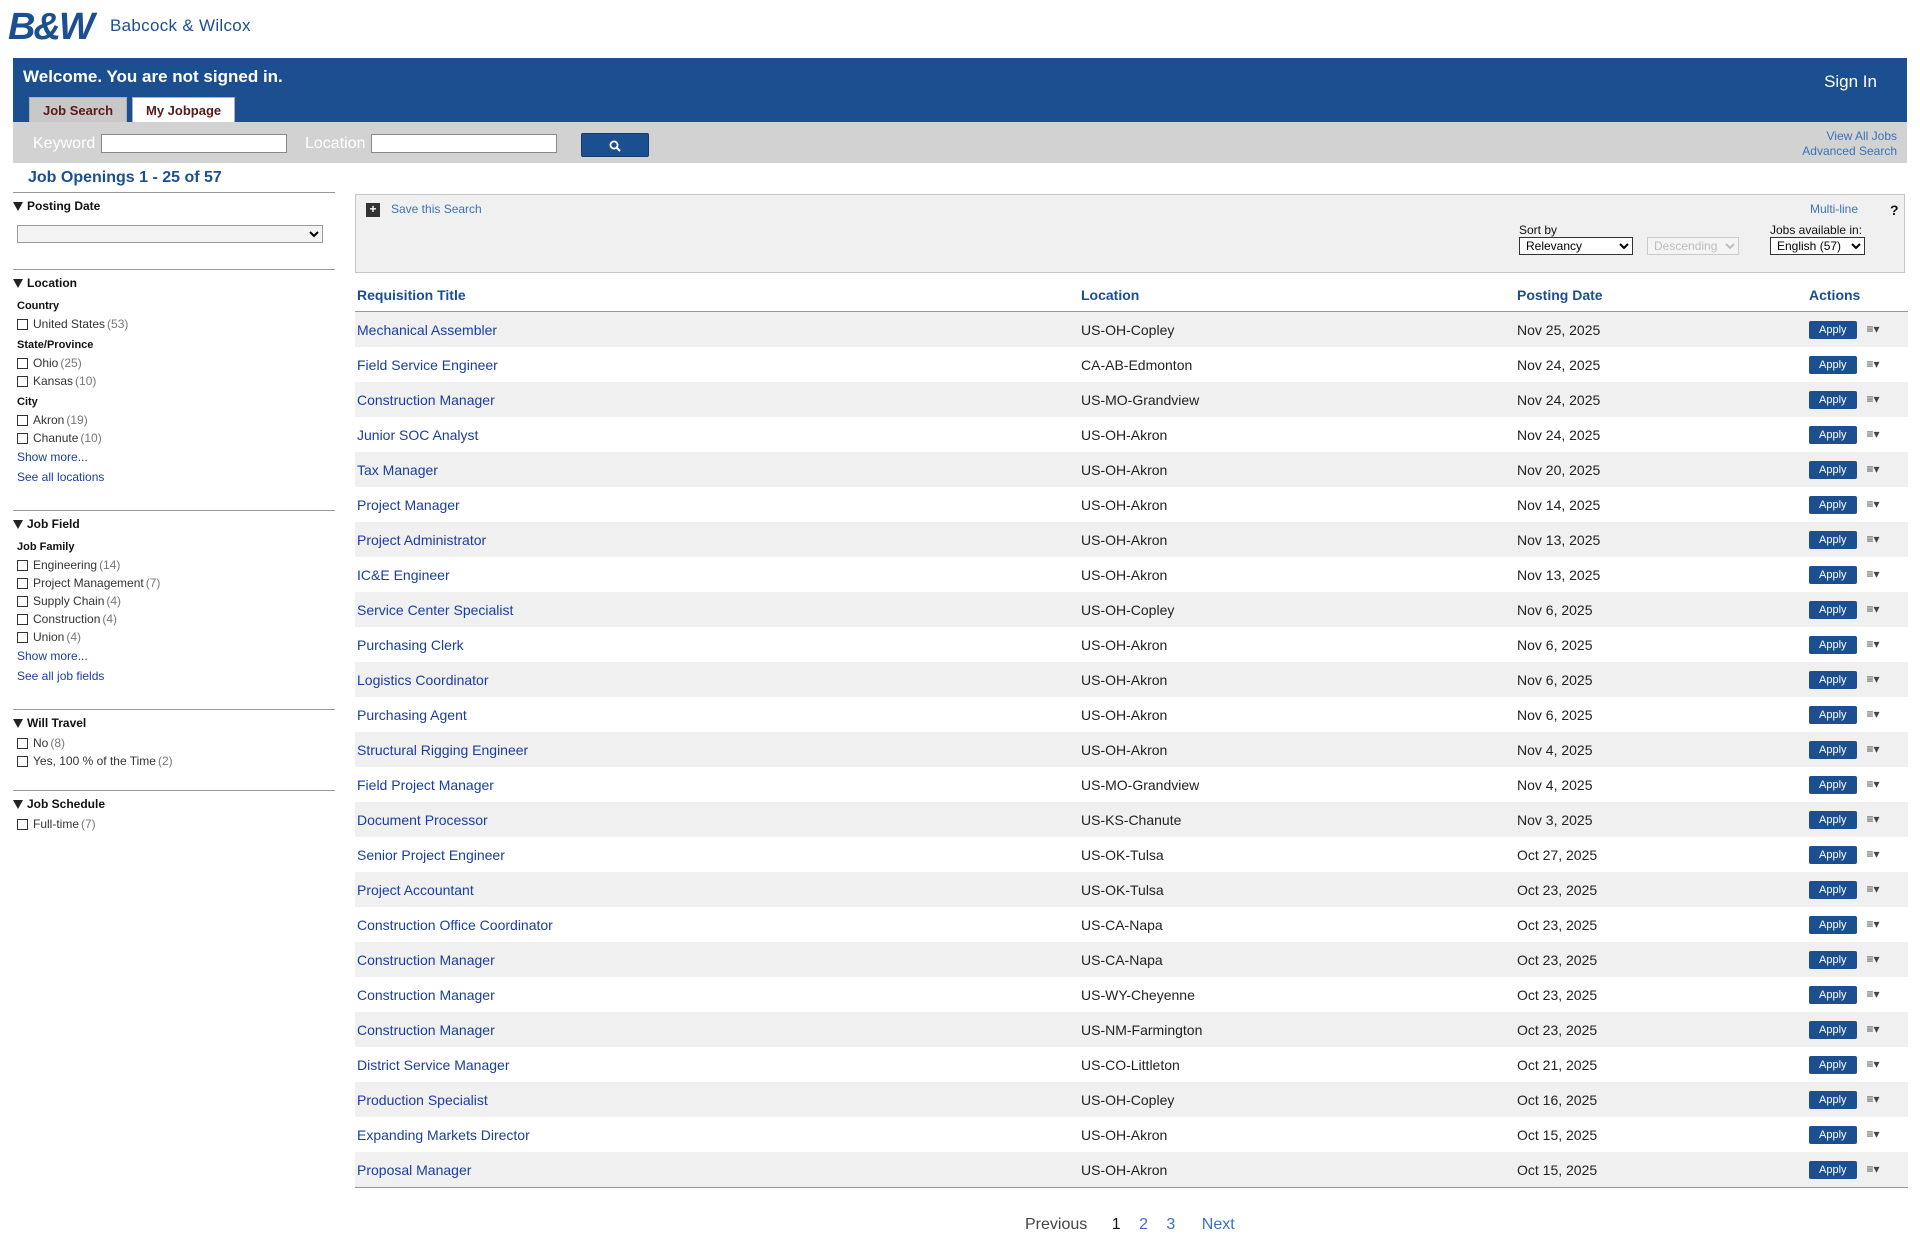 The height and width of the screenshot is (1243, 1920). Describe the element at coordinates (1218, 1224) in the screenshot. I see `next-page: Next` at that location.